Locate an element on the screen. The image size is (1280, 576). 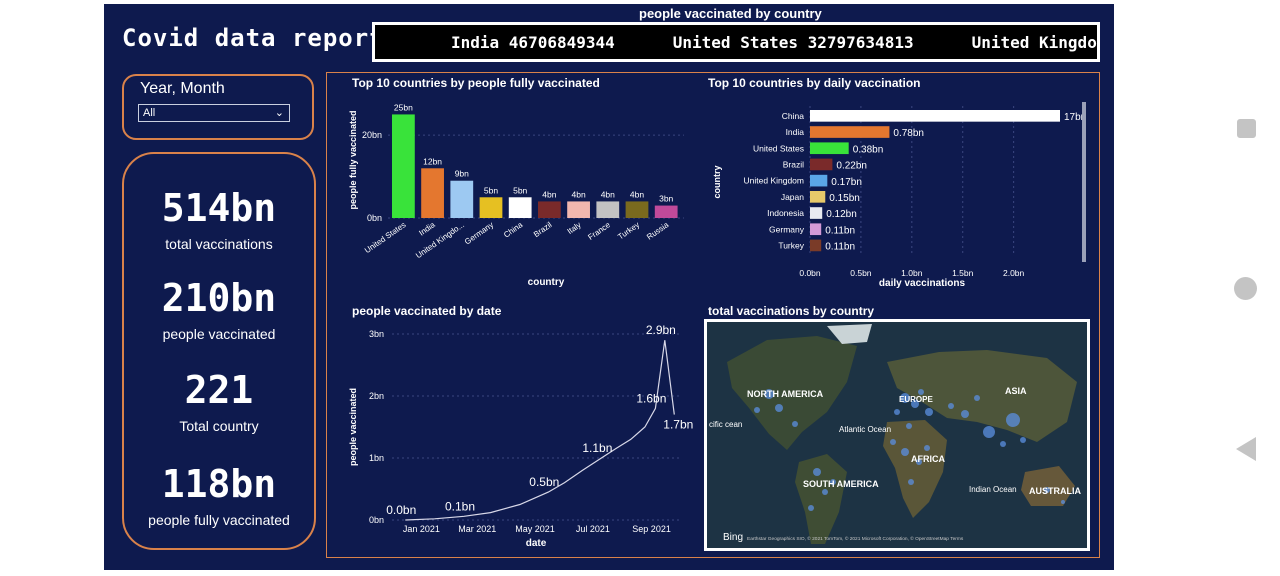
chart-title-total-vaccinations-map: total vaccinations by country is located at coordinates (791, 311).